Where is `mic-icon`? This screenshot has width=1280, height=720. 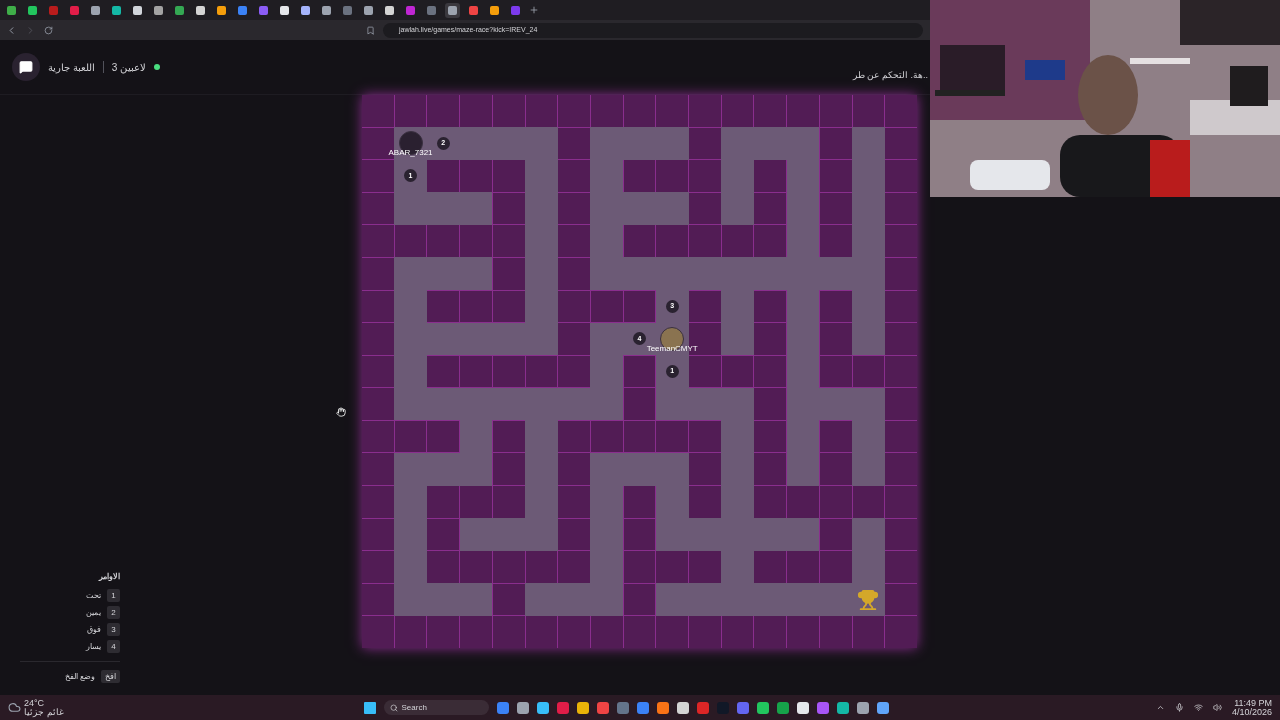 mic-icon is located at coordinates (1179, 707).